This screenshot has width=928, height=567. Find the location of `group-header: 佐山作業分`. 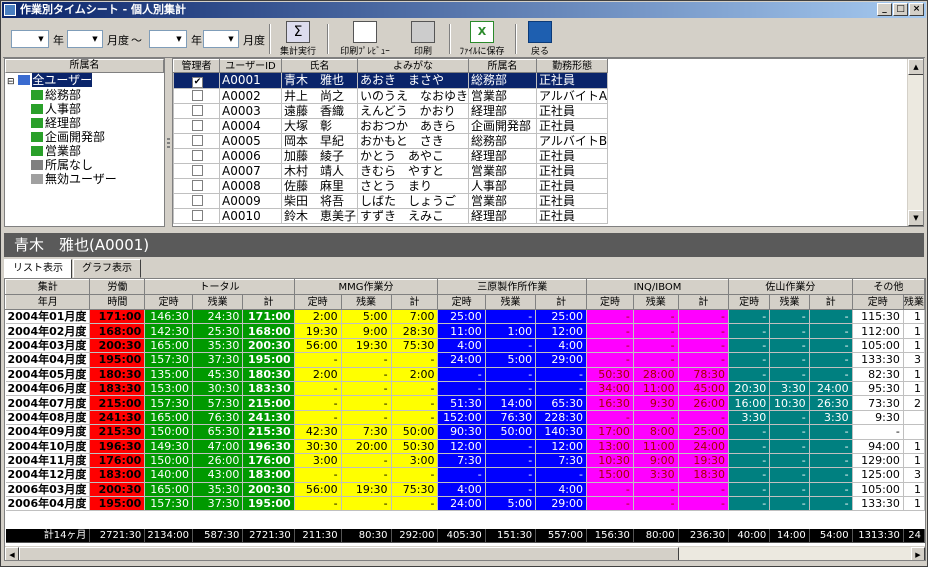

group-header: 佐山作業分 is located at coordinates (790, 287).